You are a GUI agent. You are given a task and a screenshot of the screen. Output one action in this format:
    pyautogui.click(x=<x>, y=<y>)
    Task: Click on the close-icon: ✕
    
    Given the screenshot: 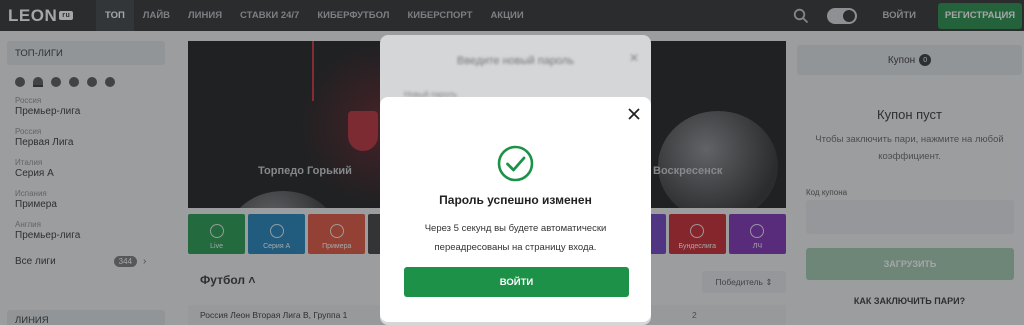 What is the action you would take?
    pyautogui.click(x=633, y=58)
    